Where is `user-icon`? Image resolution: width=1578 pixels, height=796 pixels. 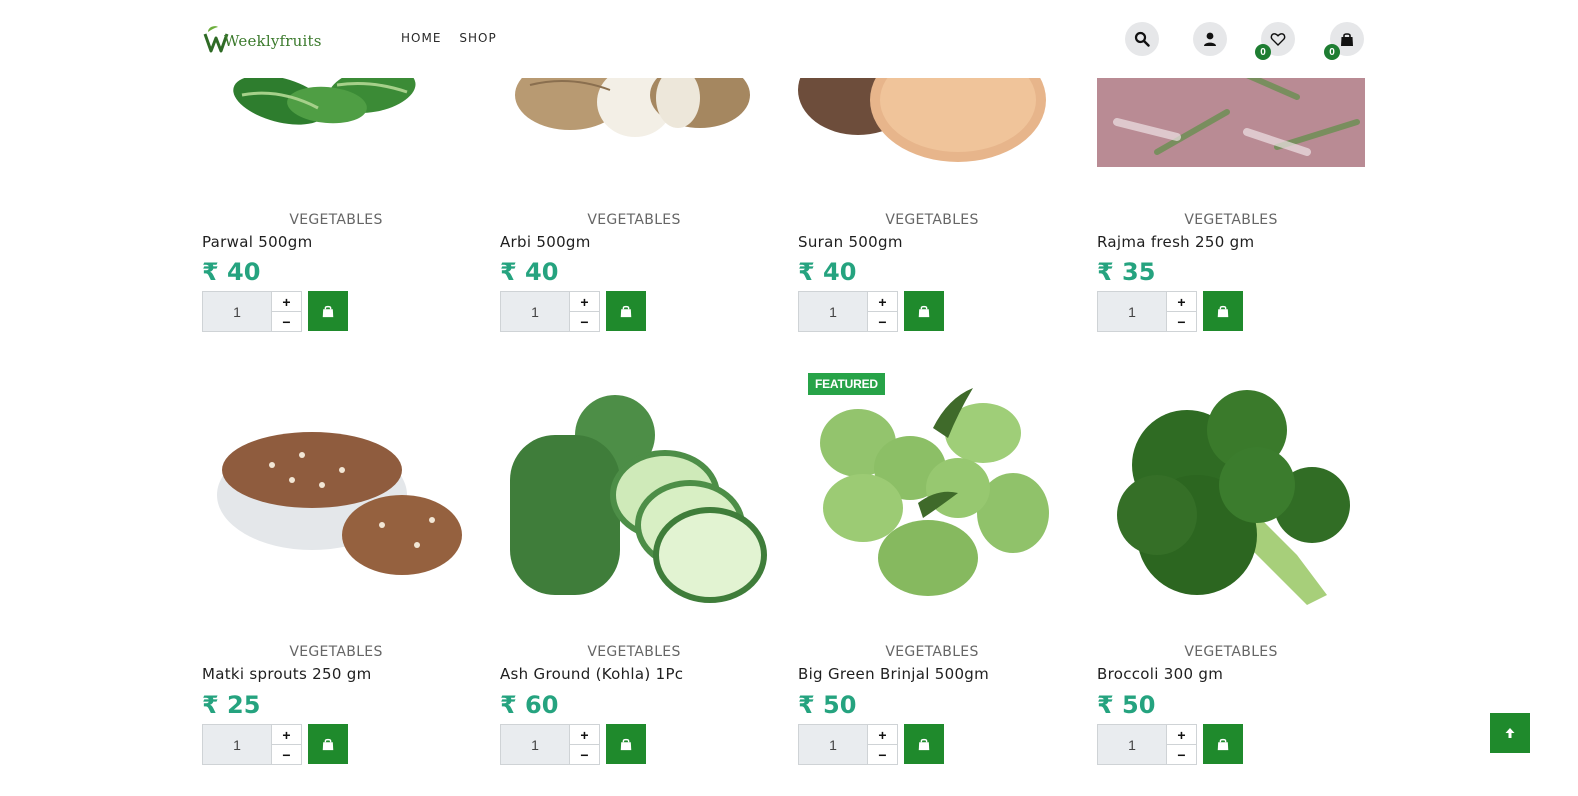
user-icon is located at coordinates (1210, 39).